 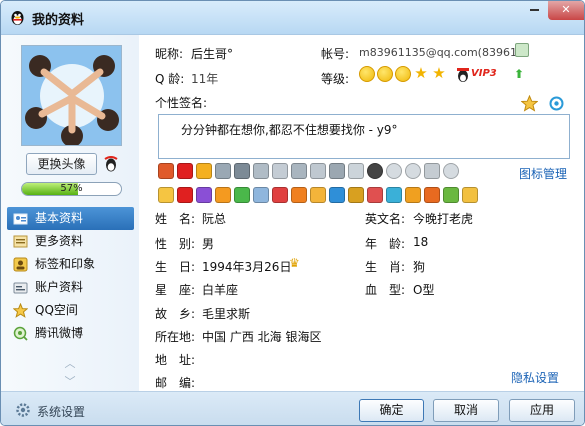 I want to click on close-button: ✕, so click(x=566, y=10).